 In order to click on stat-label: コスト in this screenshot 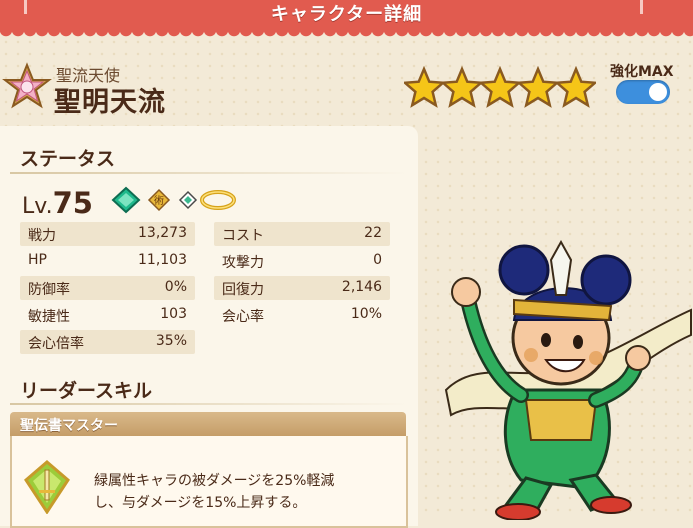, I will do `click(243, 236)`.